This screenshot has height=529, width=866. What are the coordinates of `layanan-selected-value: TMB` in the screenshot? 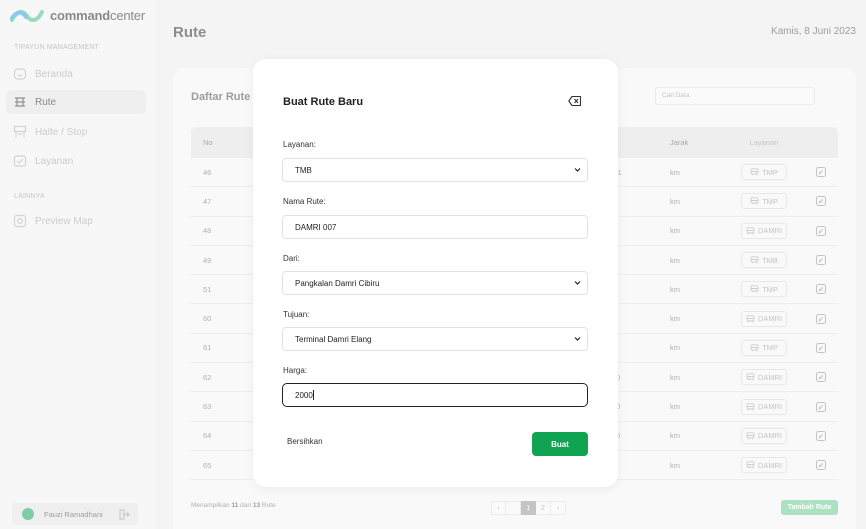 It's located at (303, 170).